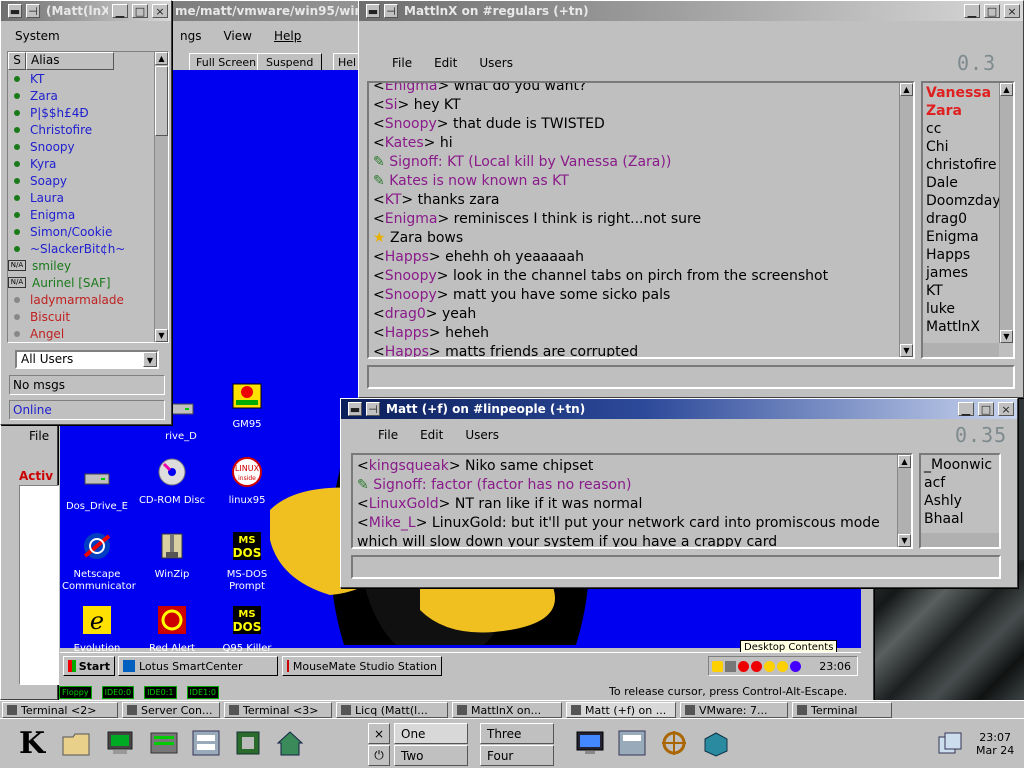 The width and height of the screenshot is (1024, 768). Describe the element at coordinates (404, 143) in the screenshot. I see `chat-nick: Kates` at that location.